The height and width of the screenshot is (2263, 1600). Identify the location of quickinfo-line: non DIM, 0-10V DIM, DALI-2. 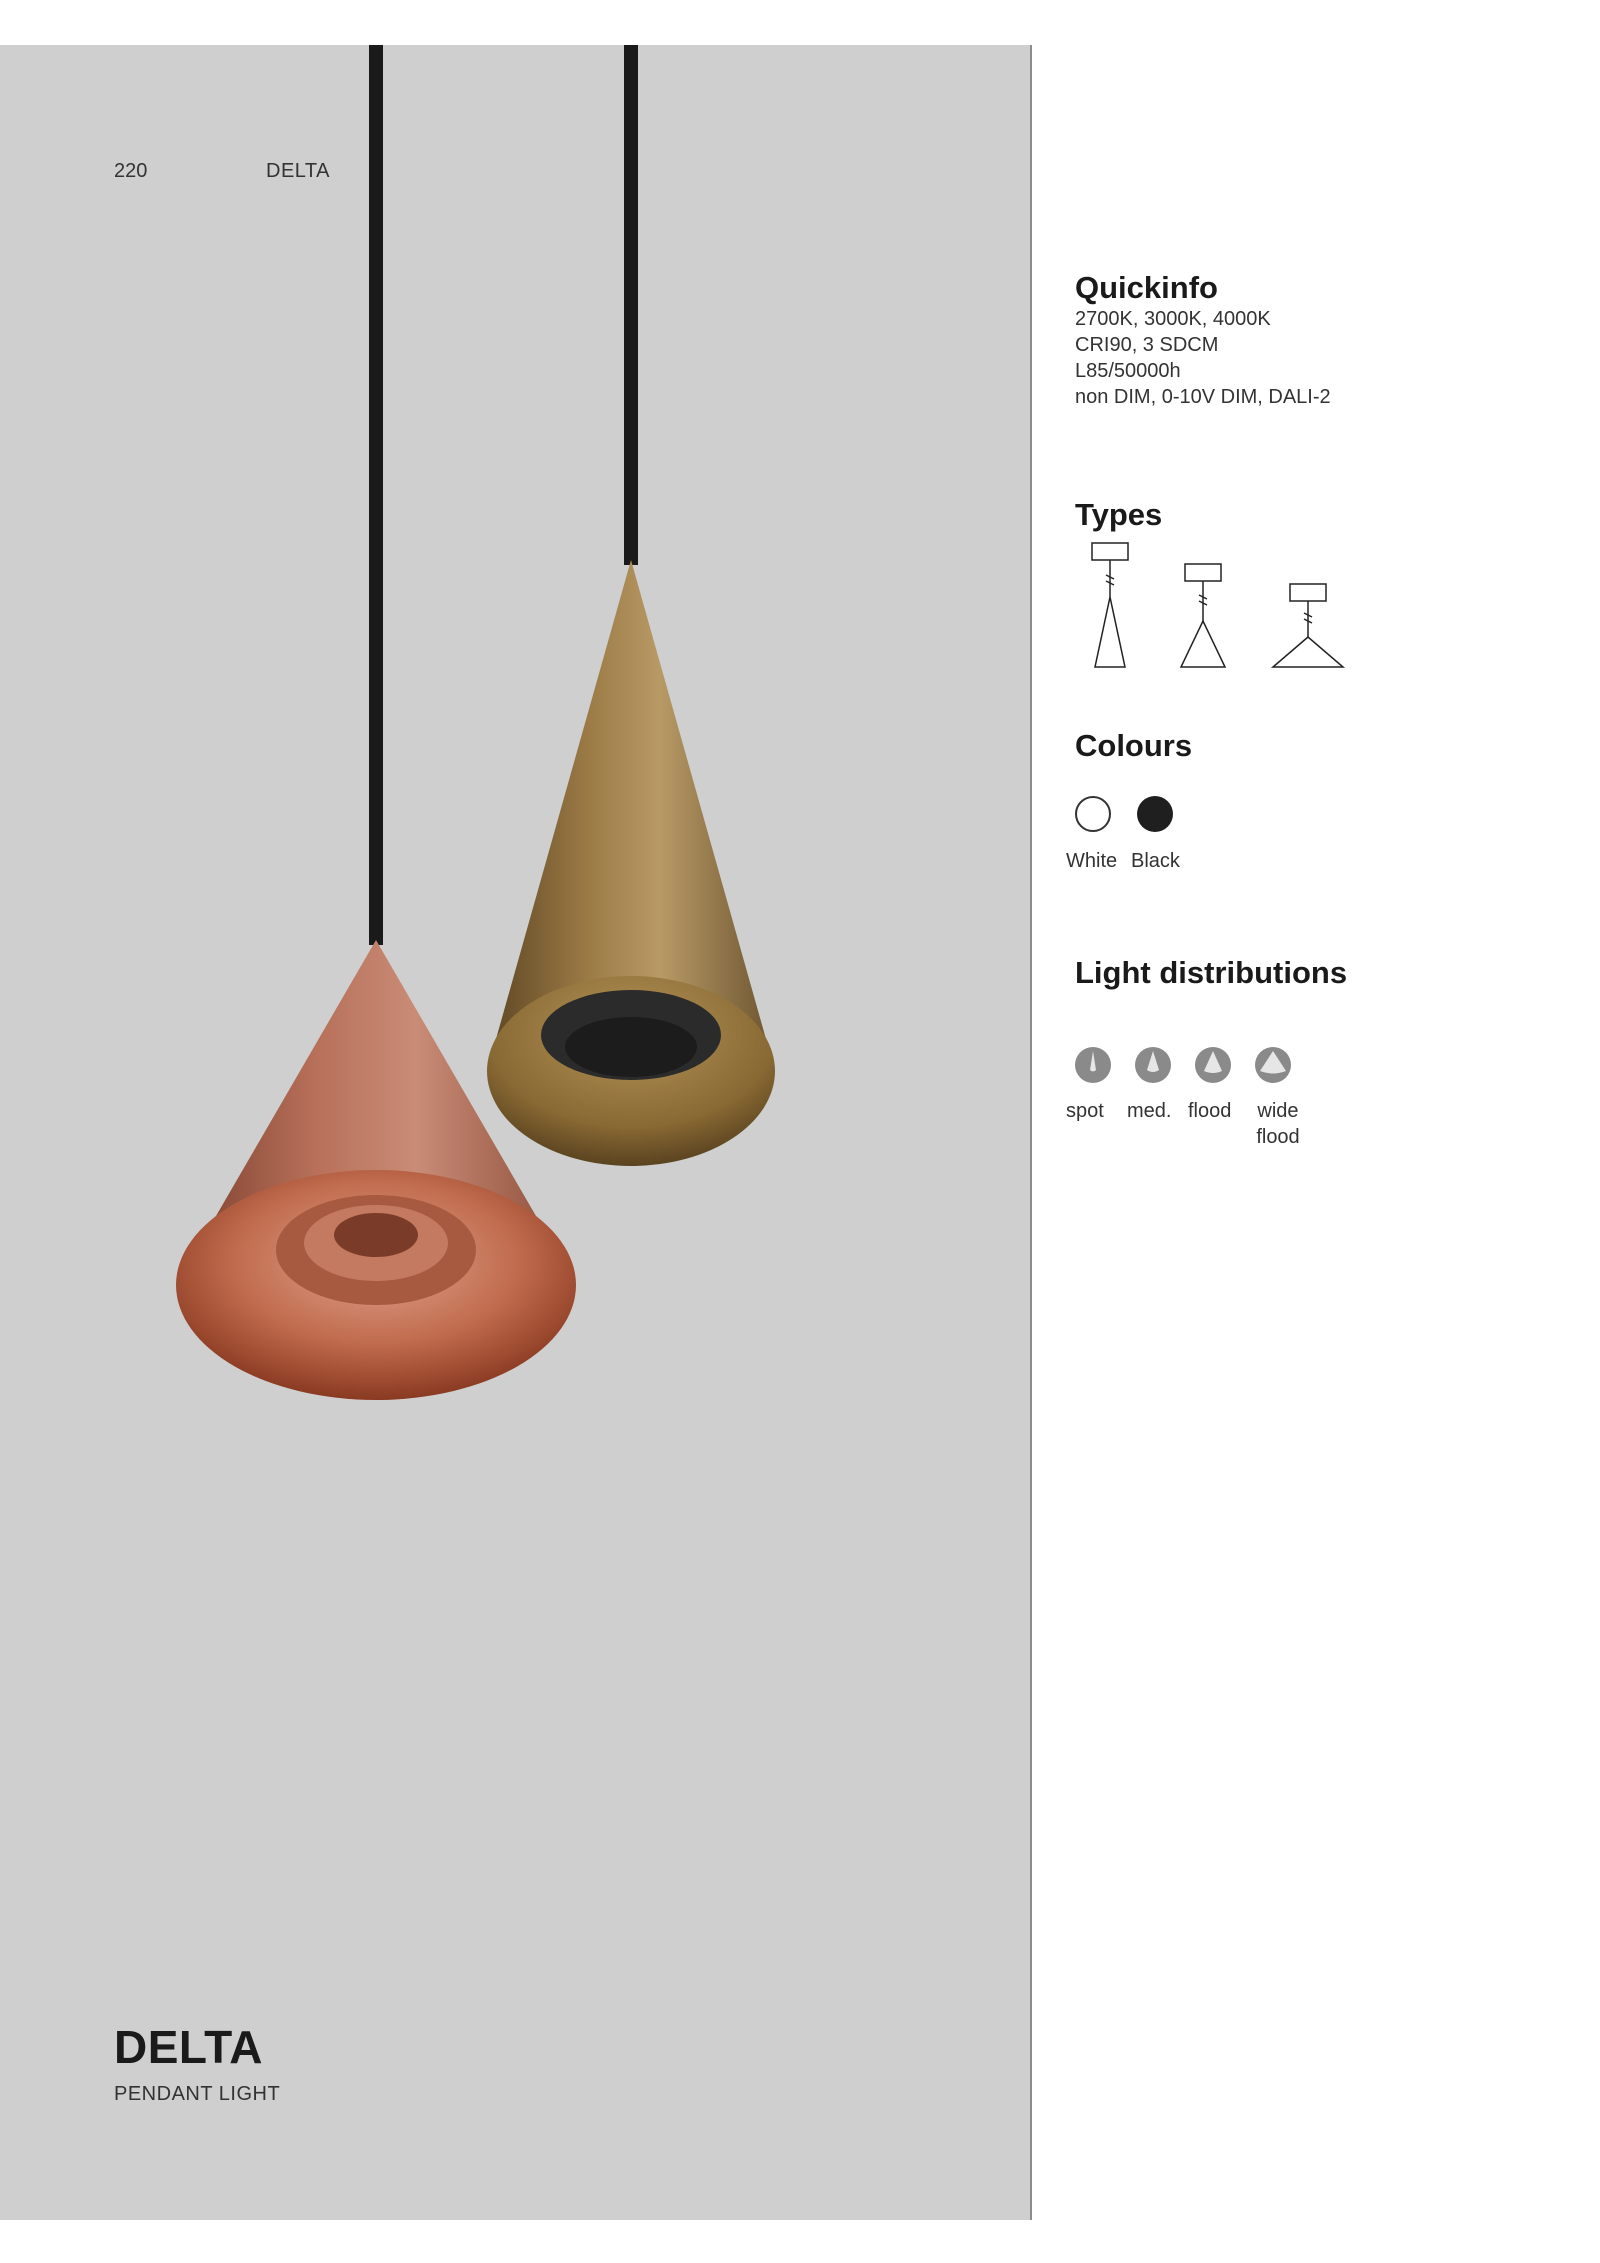
(1203, 397).